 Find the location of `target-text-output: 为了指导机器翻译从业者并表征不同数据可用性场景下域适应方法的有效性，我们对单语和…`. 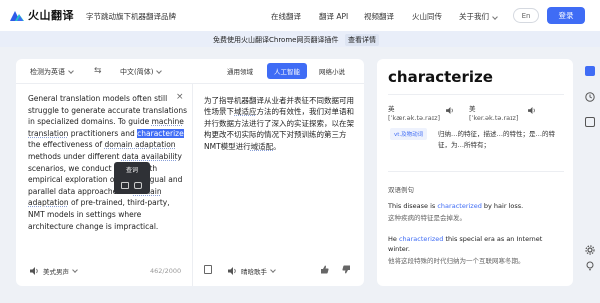

target-text-output: 为了指导机器翻译从业者并表征不同数据可用性场景下域适应方法的有效性，我们对单语和… is located at coordinates (282, 123).